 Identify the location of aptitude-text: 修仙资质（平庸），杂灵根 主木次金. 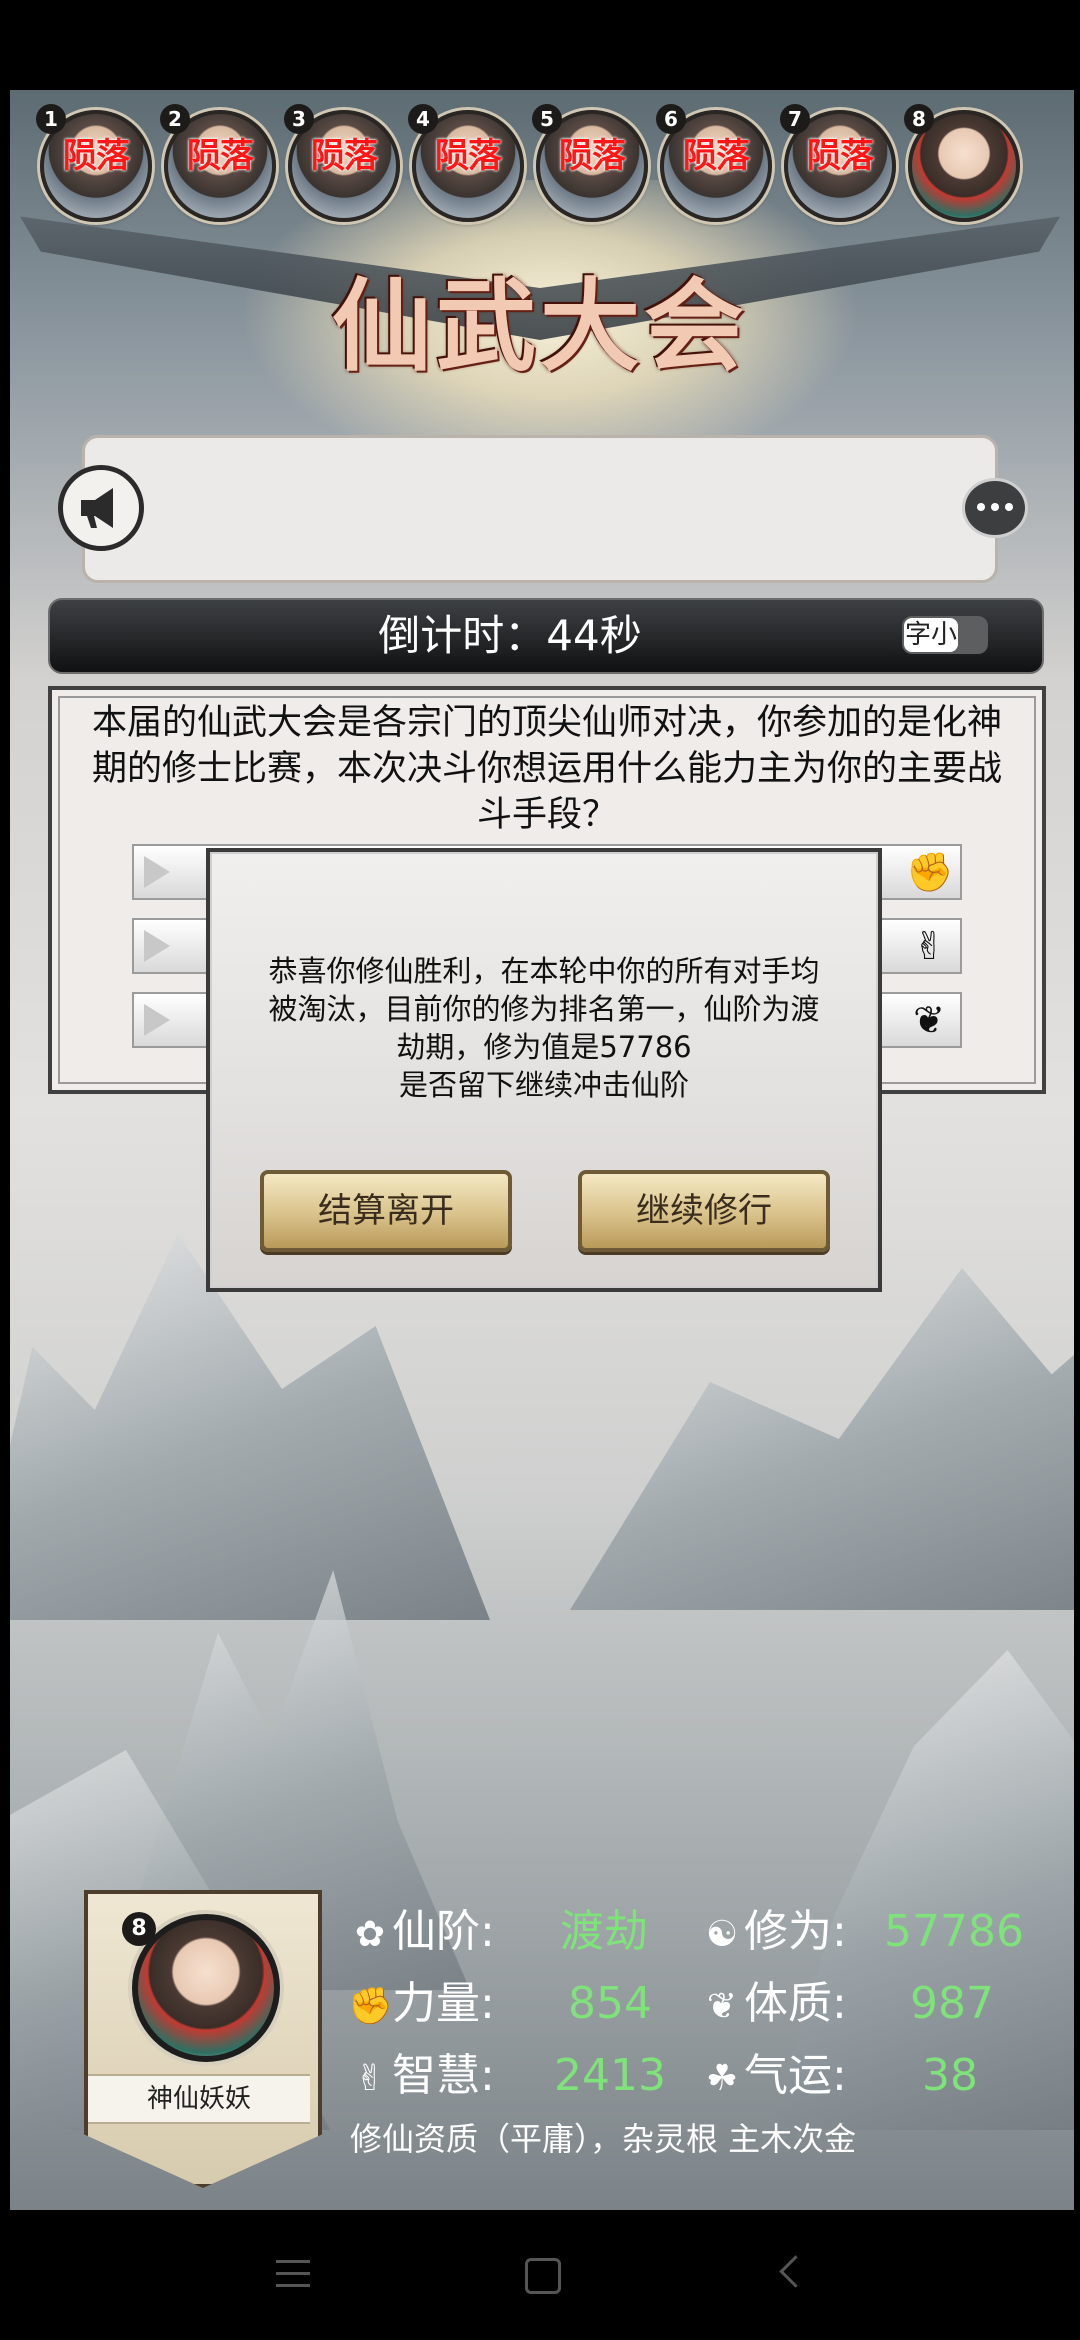
(603, 2139).